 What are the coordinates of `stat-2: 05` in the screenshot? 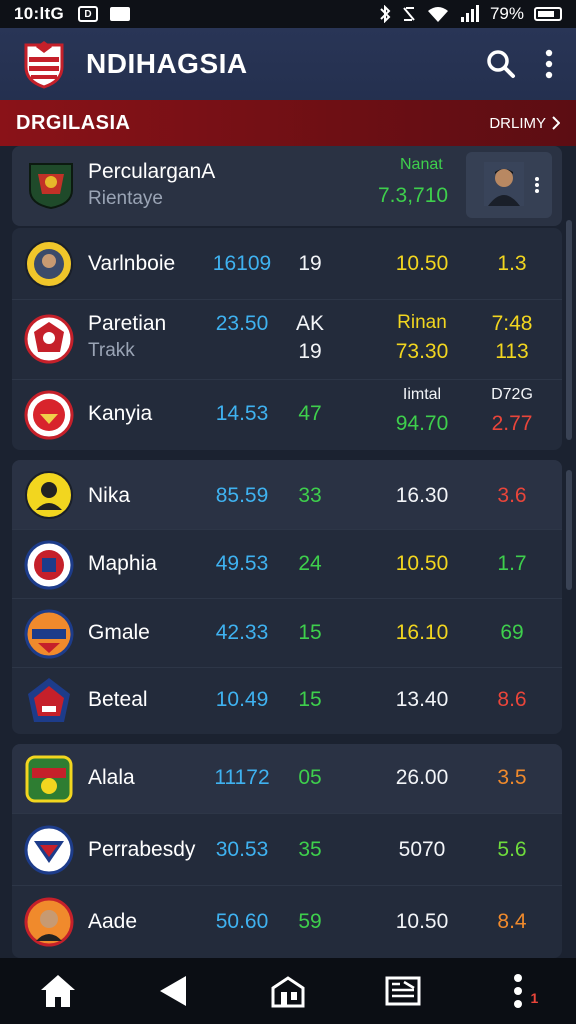 It's located at (310, 777).